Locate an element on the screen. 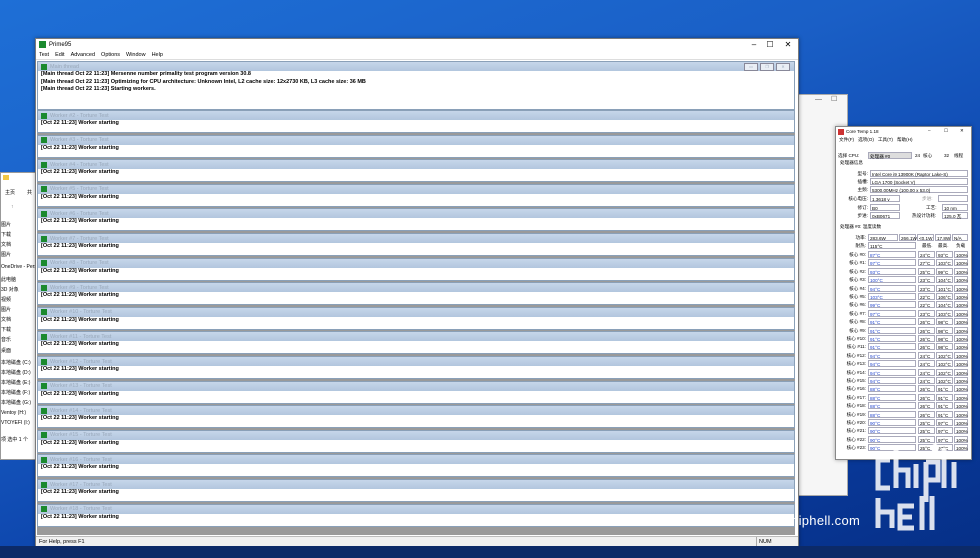 The width and height of the screenshot is (980, 558). load-column-header: 负载 is located at coordinates (961, 245).